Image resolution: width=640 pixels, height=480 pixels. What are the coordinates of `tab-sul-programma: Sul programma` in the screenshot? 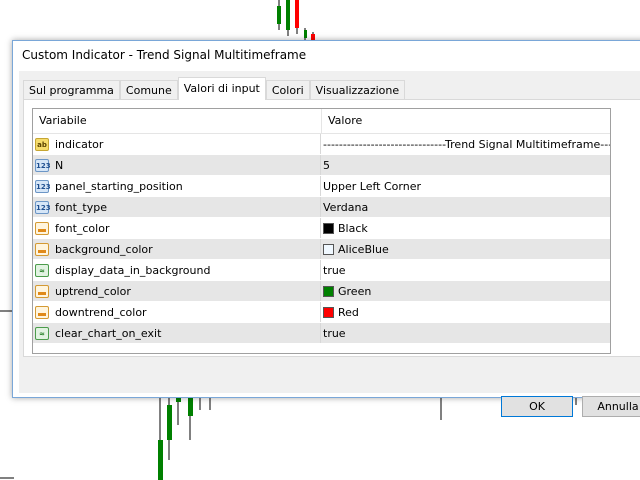 It's located at (71, 90).